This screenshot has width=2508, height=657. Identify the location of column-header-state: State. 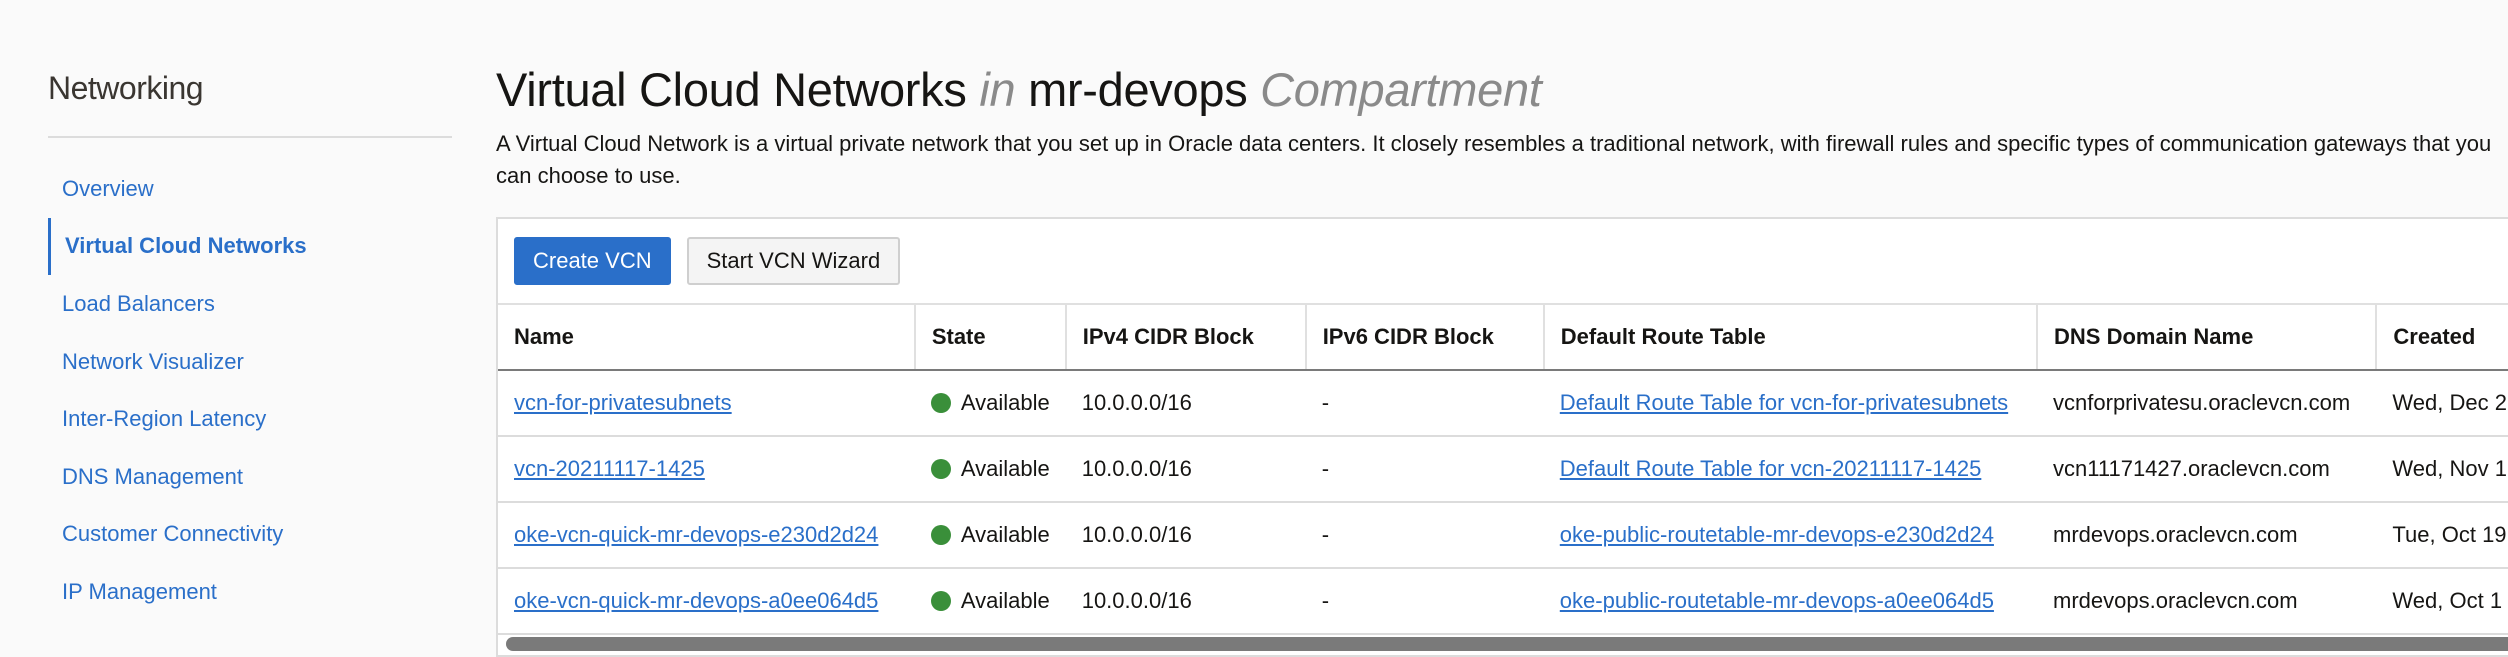
(990, 337).